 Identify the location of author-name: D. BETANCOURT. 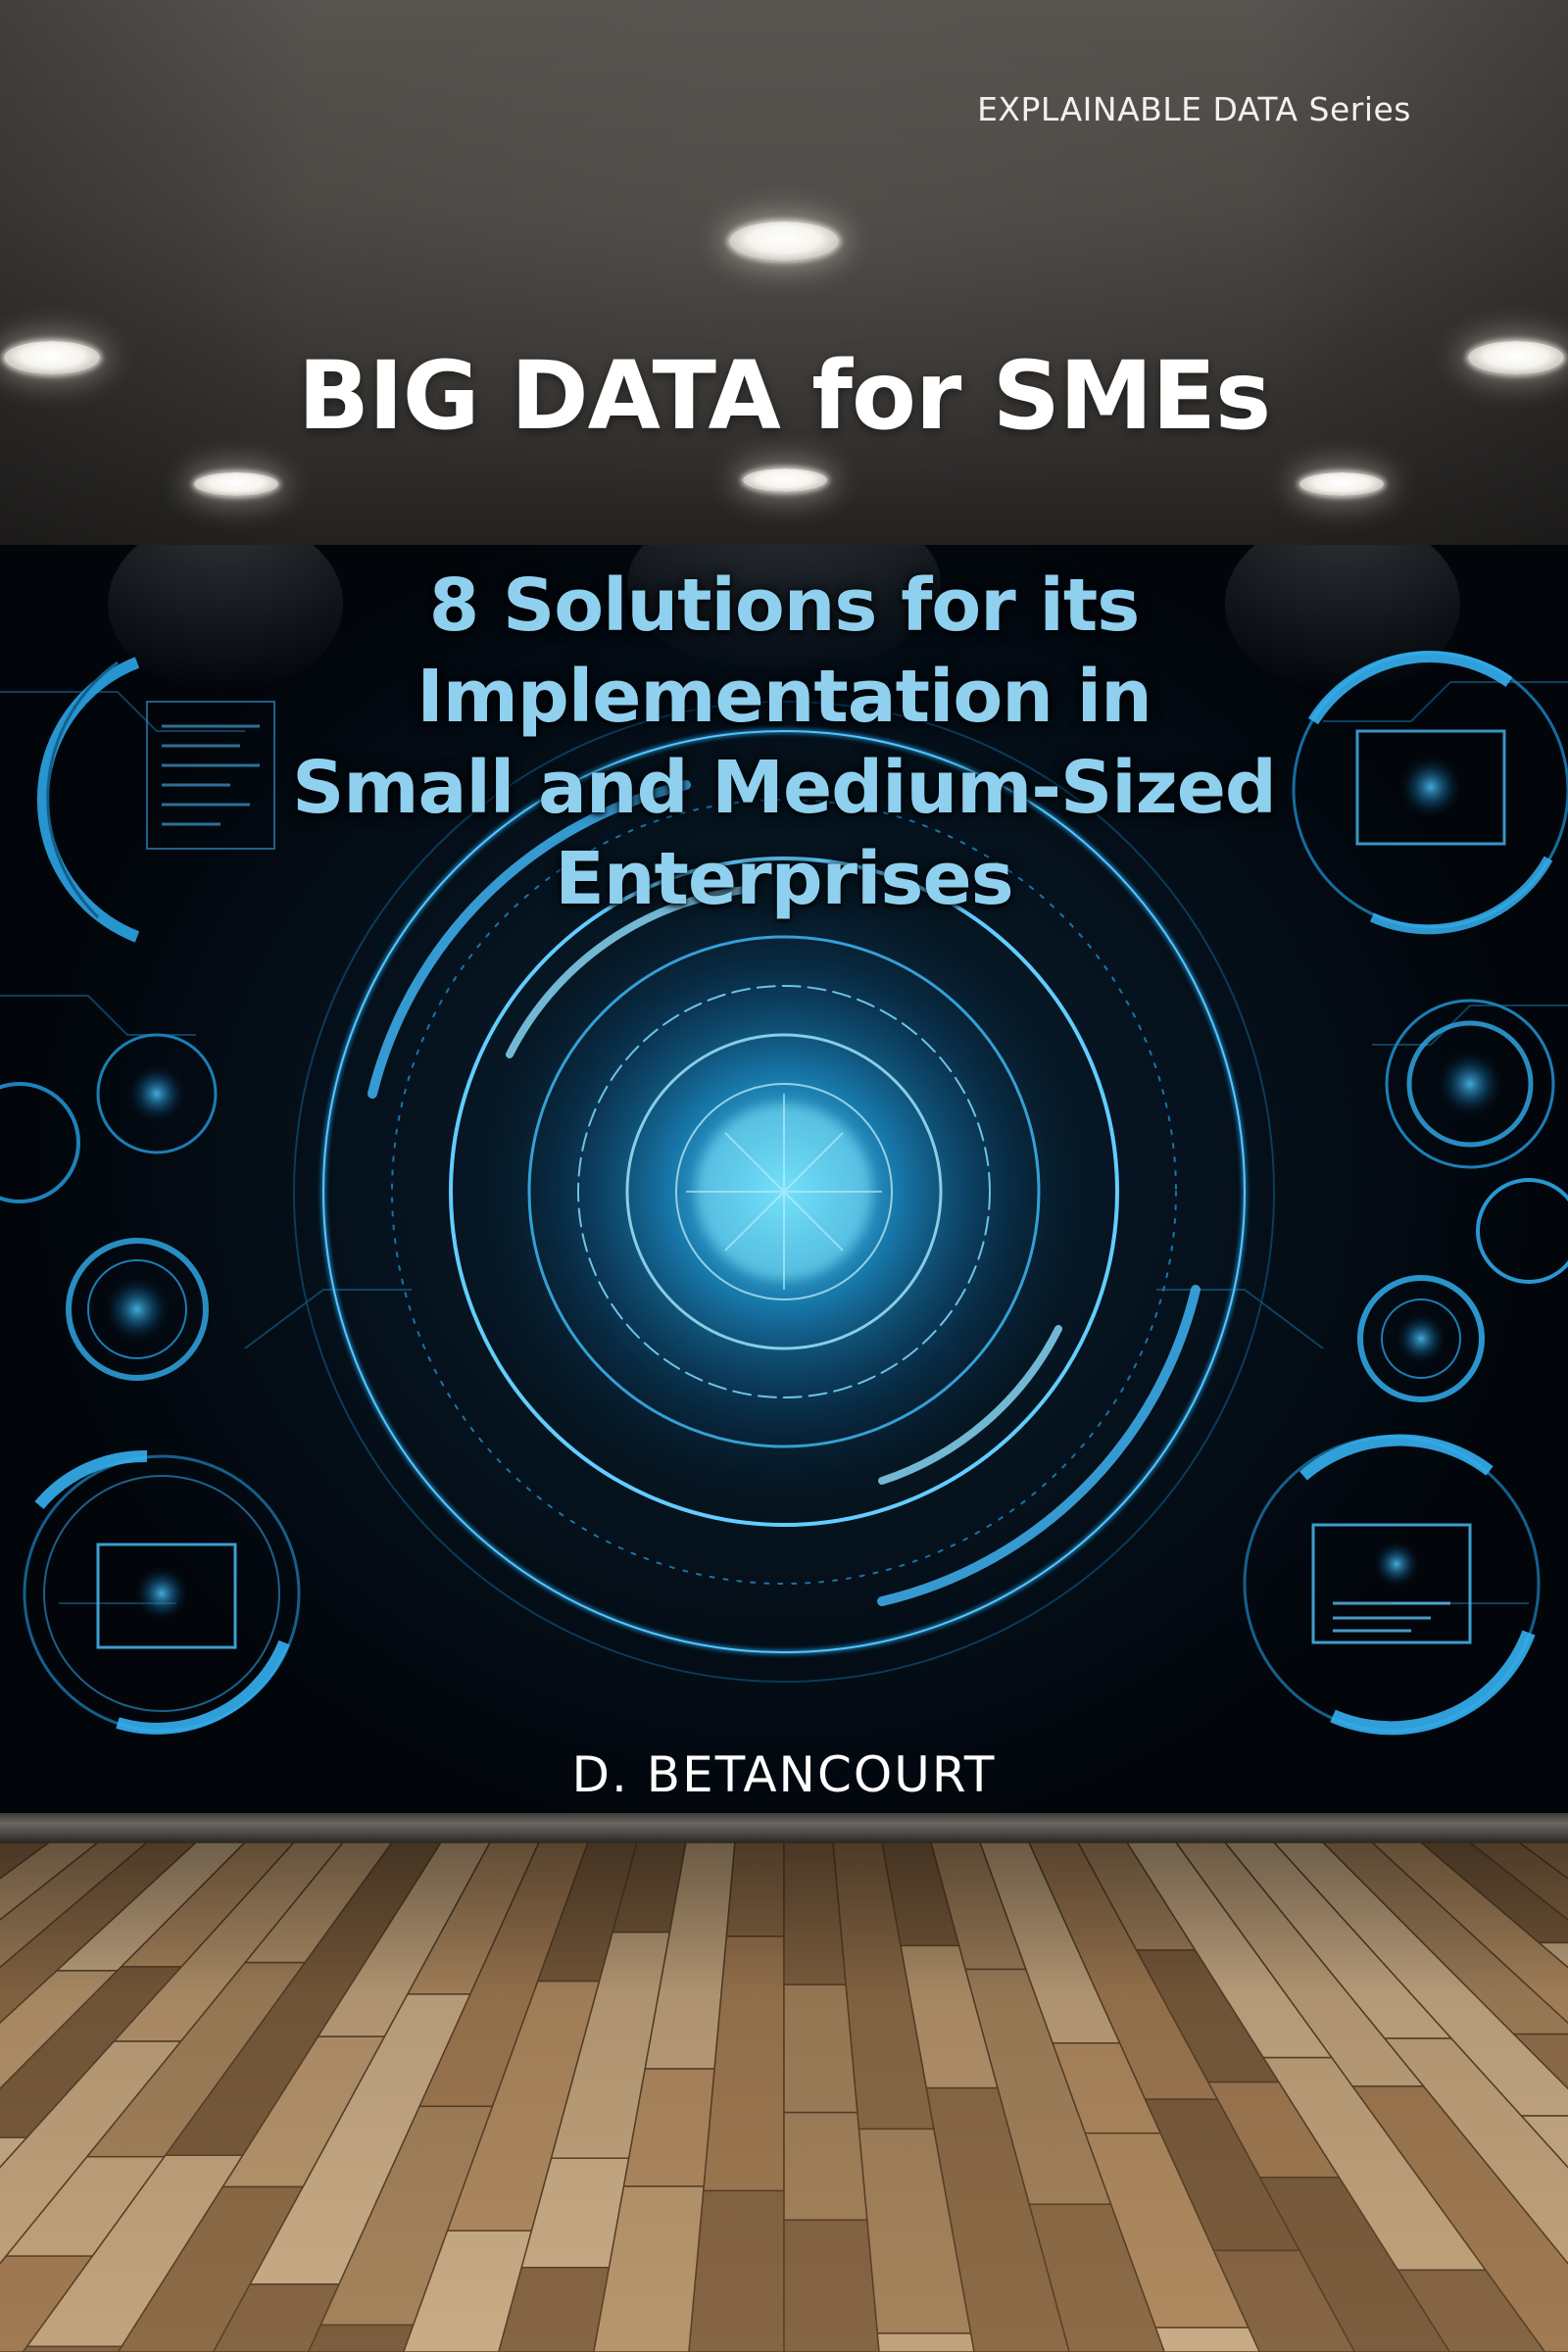
(784, 1774).